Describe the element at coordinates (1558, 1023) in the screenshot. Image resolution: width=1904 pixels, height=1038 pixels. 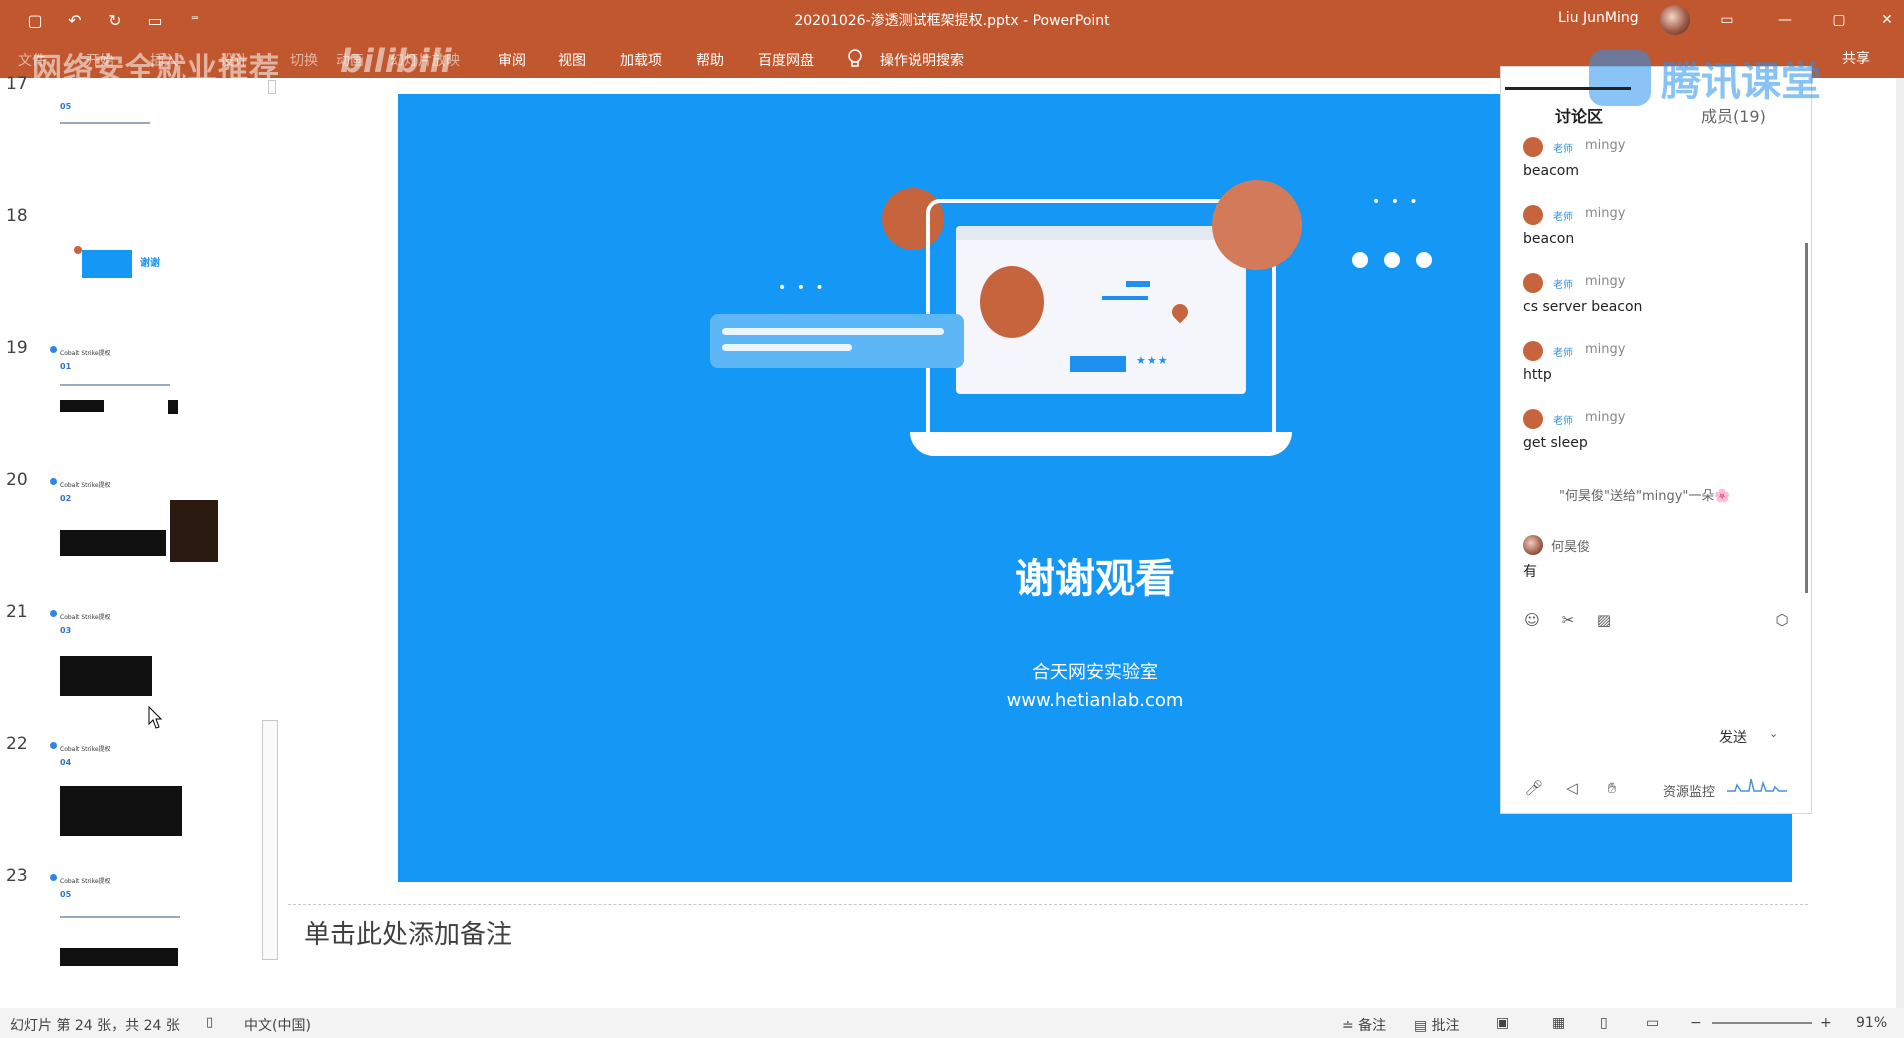
I see `slide-sorter-icon: ▦` at that location.